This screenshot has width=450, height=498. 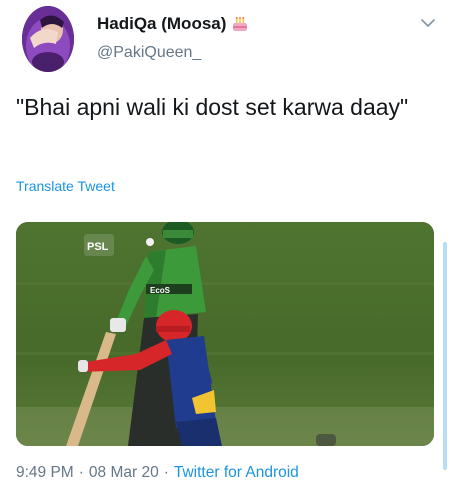 What do you see at coordinates (45, 472) in the screenshot?
I see `tweet-time: 9:49 PM` at bounding box center [45, 472].